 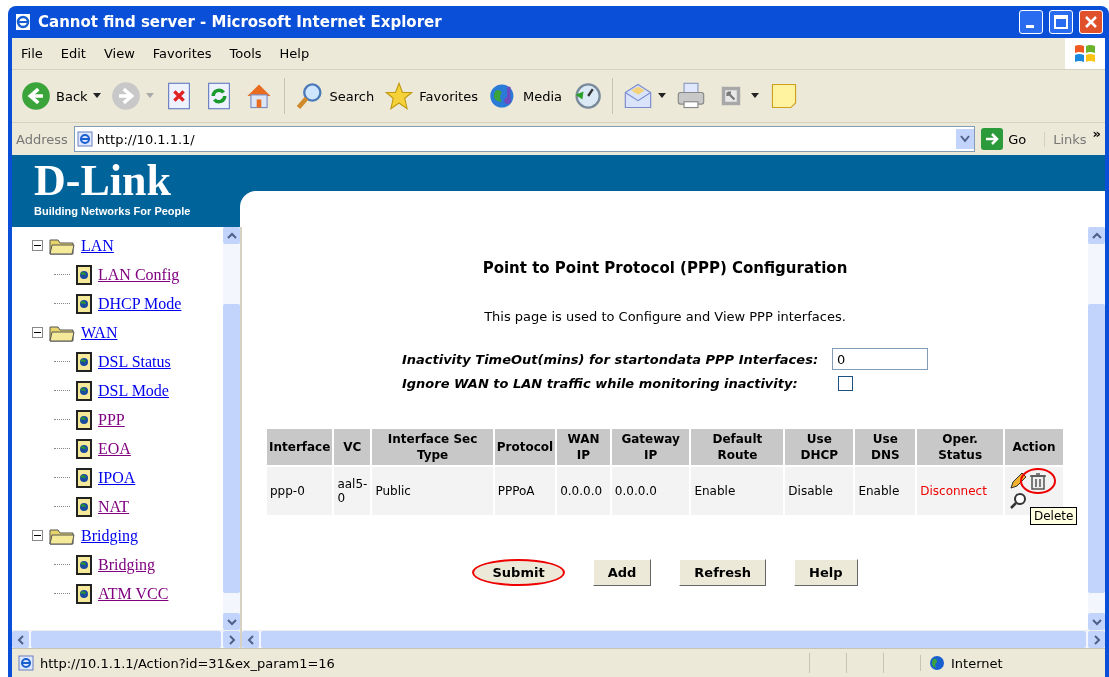 I want to click on checkbox, so click(x=846, y=383).